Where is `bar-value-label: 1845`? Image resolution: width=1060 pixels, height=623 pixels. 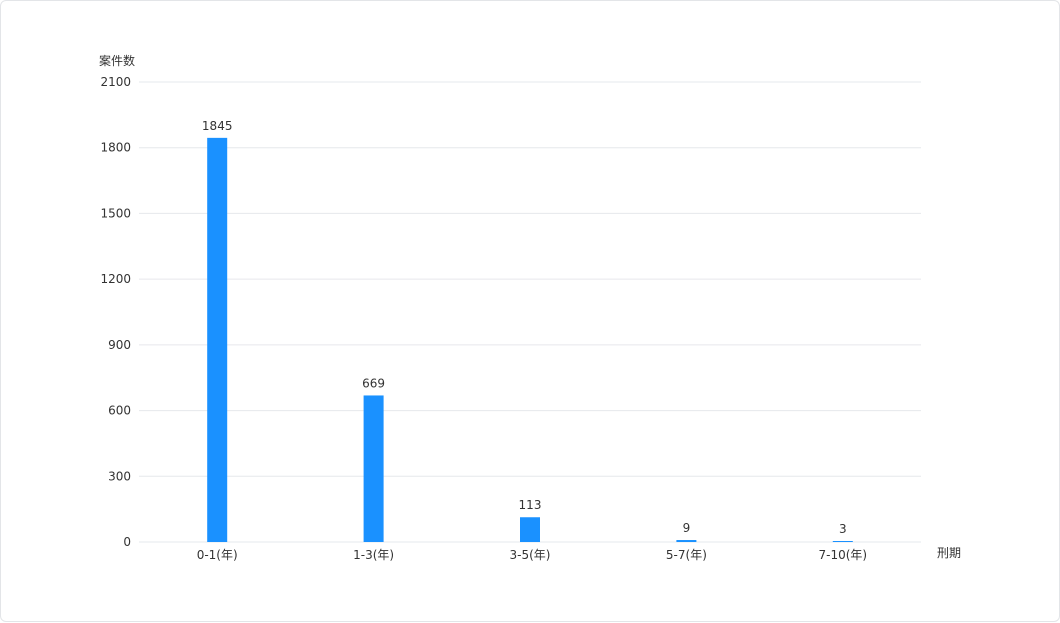
bar-value-label: 1845 is located at coordinates (217, 126).